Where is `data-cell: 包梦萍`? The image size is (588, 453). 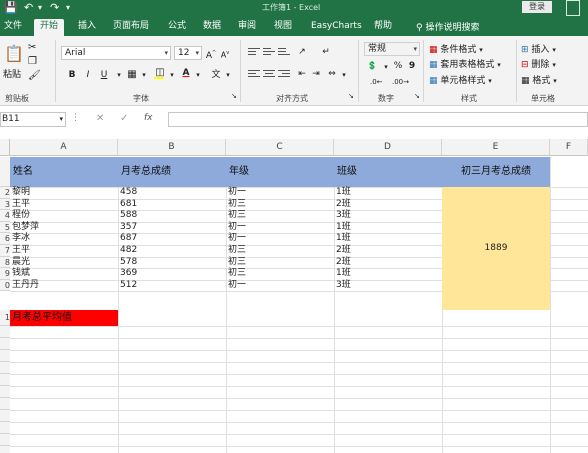
data-cell: 包梦萍 is located at coordinates (24, 227).